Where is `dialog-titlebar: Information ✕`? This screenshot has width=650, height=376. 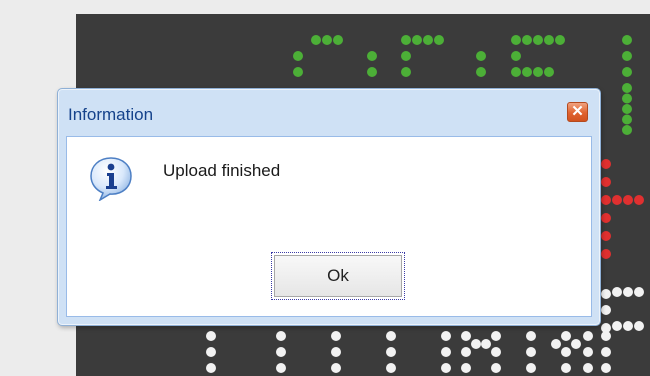 dialog-titlebar: Information ✕ is located at coordinates (329, 111).